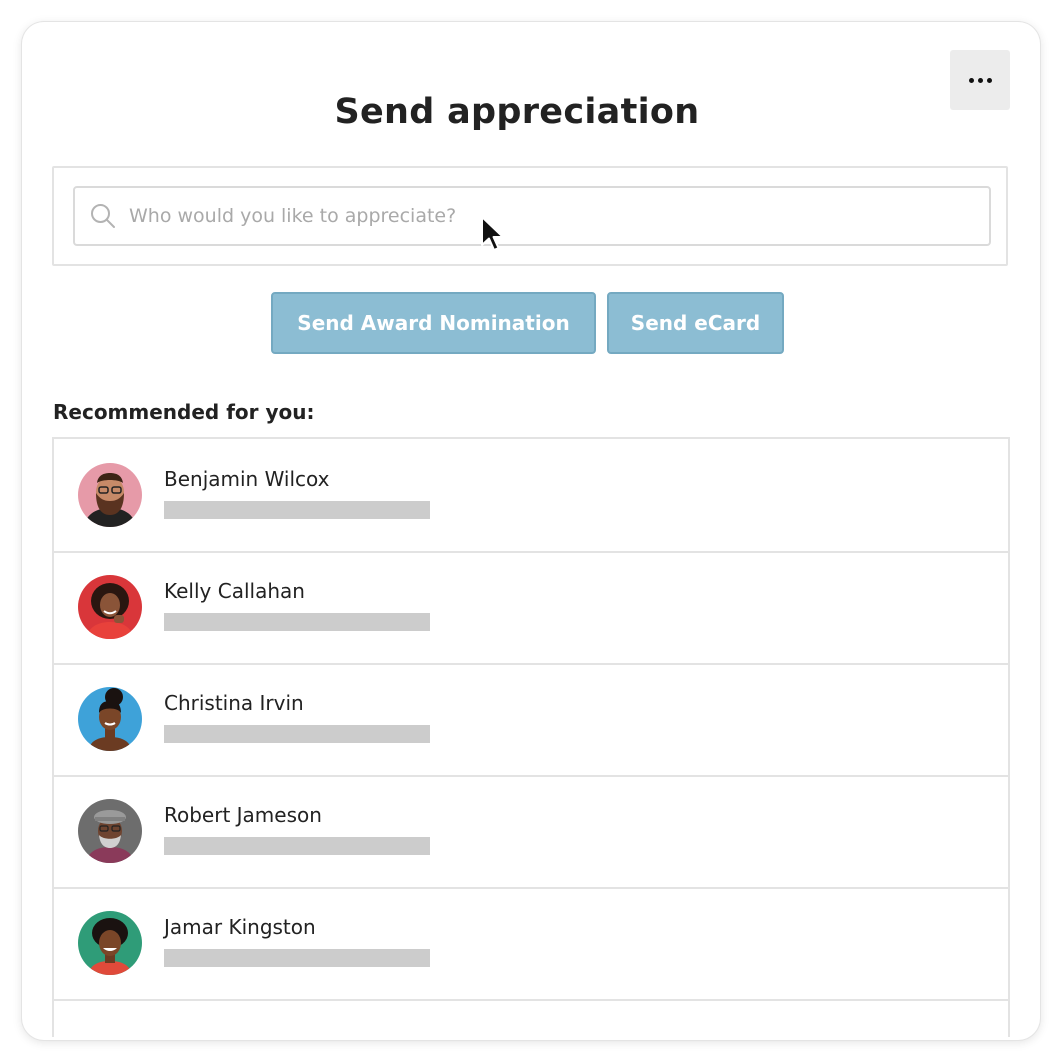 The height and width of the screenshot is (1064, 1064). What do you see at coordinates (184, 412) in the screenshot?
I see `recommended-label: Recommended for you:` at bounding box center [184, 412].